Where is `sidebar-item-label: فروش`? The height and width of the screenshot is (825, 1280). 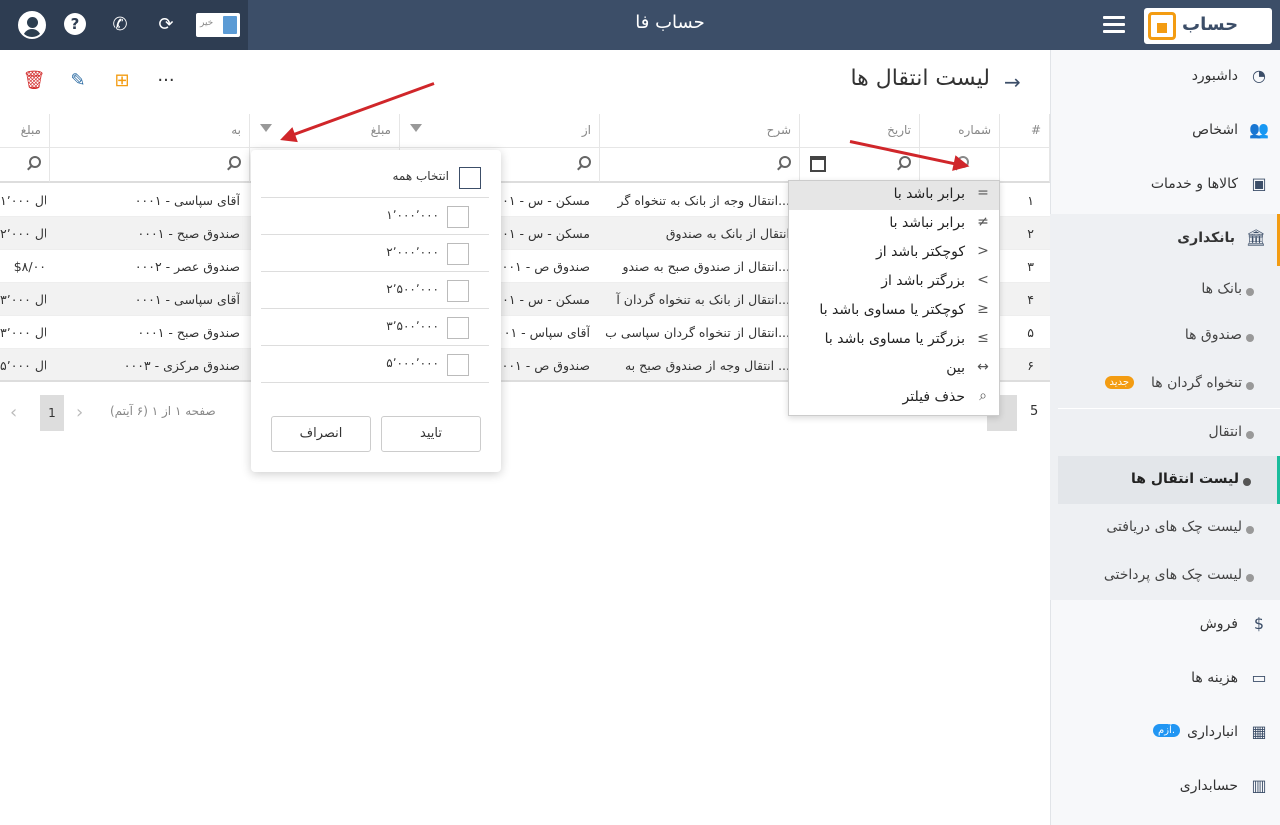
sidebar-item-label: فروش is located at coordinates (1218, 624).